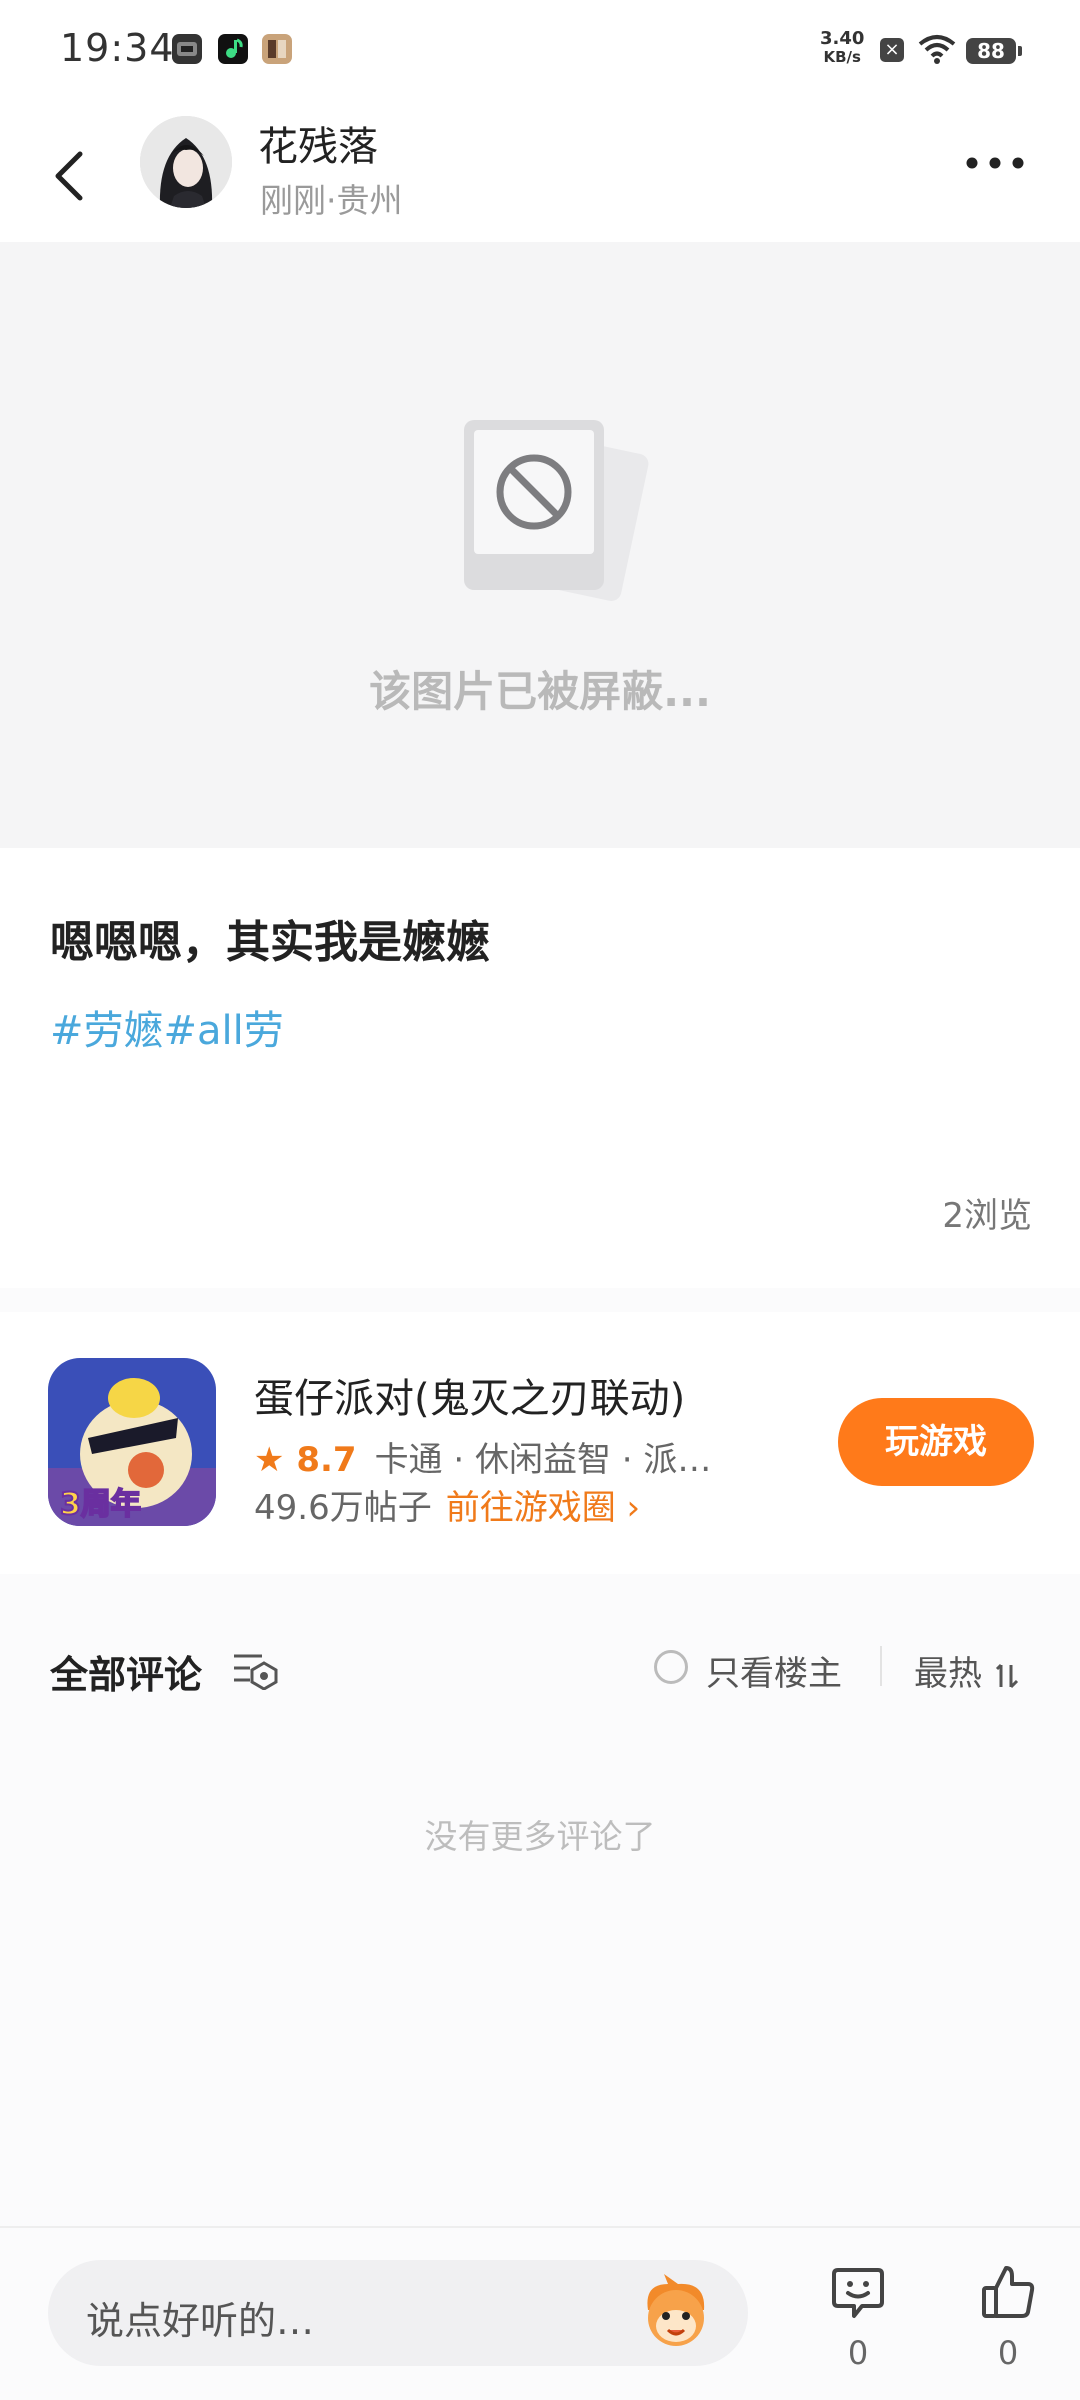 The height and width of the screenshot is (2400, 1080). I want to click on network-speed: 3.40 KB/s, so click(842, 47).